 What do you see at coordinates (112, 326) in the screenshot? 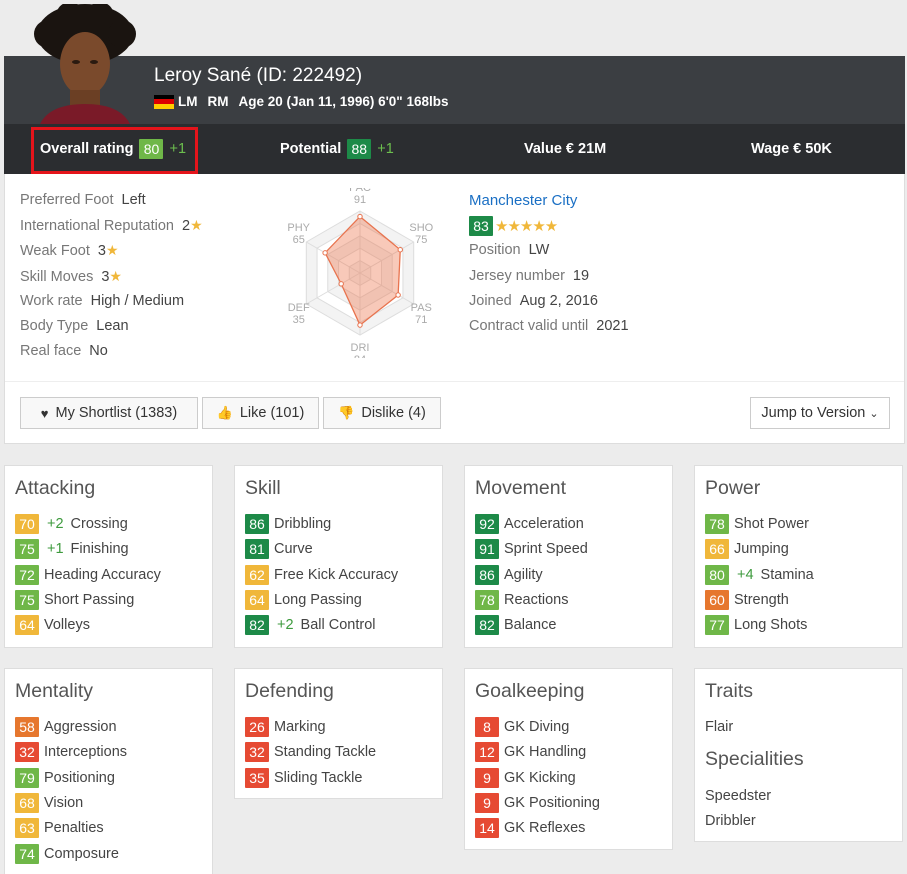
I see `body-type-value: Lean` at bounding box center [112, 326].